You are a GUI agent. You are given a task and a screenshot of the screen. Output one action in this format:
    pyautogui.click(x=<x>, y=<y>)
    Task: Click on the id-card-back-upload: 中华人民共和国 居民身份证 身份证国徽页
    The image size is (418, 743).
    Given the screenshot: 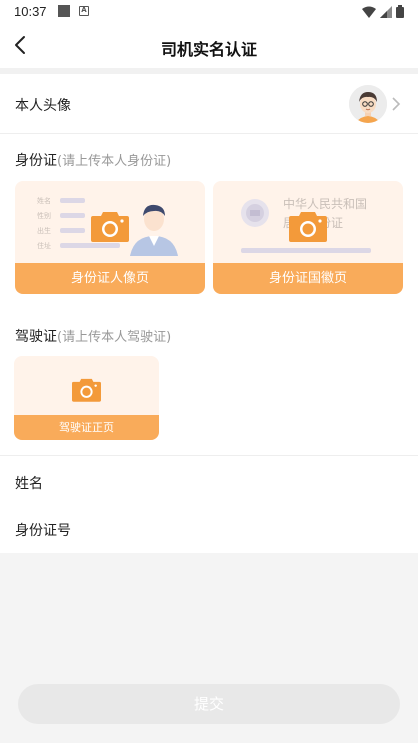 What is the action you would take?
    pyautogui.click(x=308, y=237)
    